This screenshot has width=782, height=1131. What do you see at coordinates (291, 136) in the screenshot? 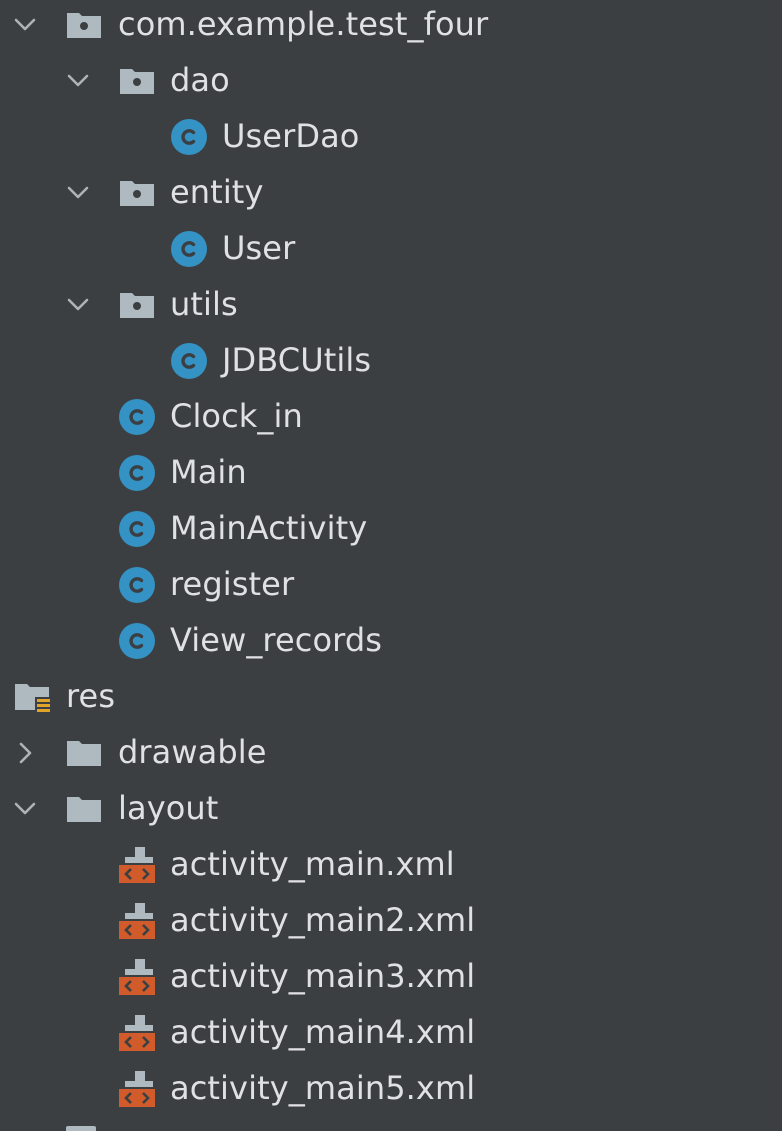
I see `tree-node-label: UserDao` at bounding box center [291, 136].